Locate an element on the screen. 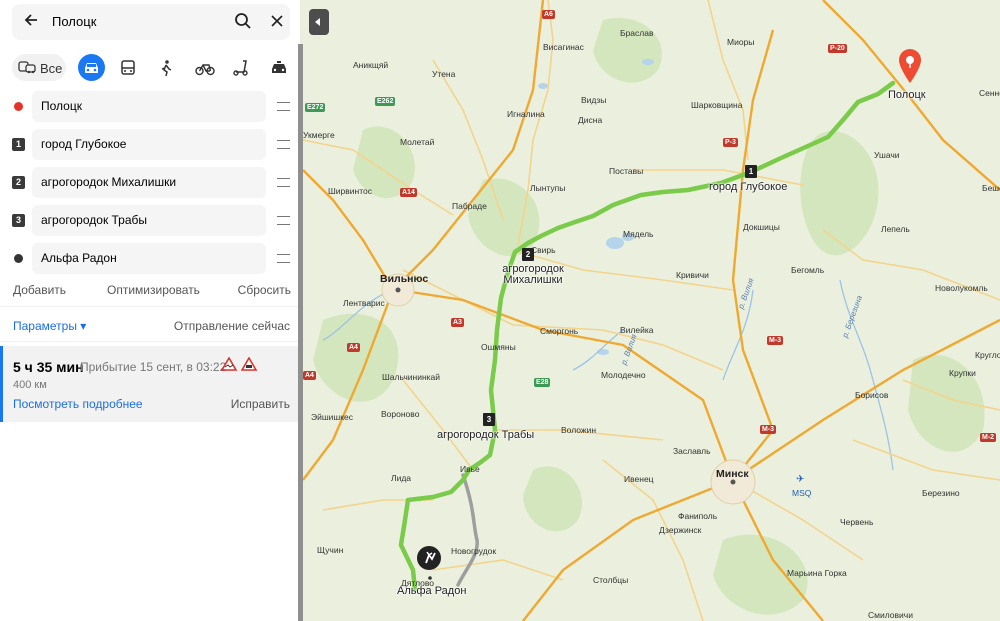 The width and height of the screenshot is (1000, 621). place-label: Новолукомль is located at coordinates (961, 288).